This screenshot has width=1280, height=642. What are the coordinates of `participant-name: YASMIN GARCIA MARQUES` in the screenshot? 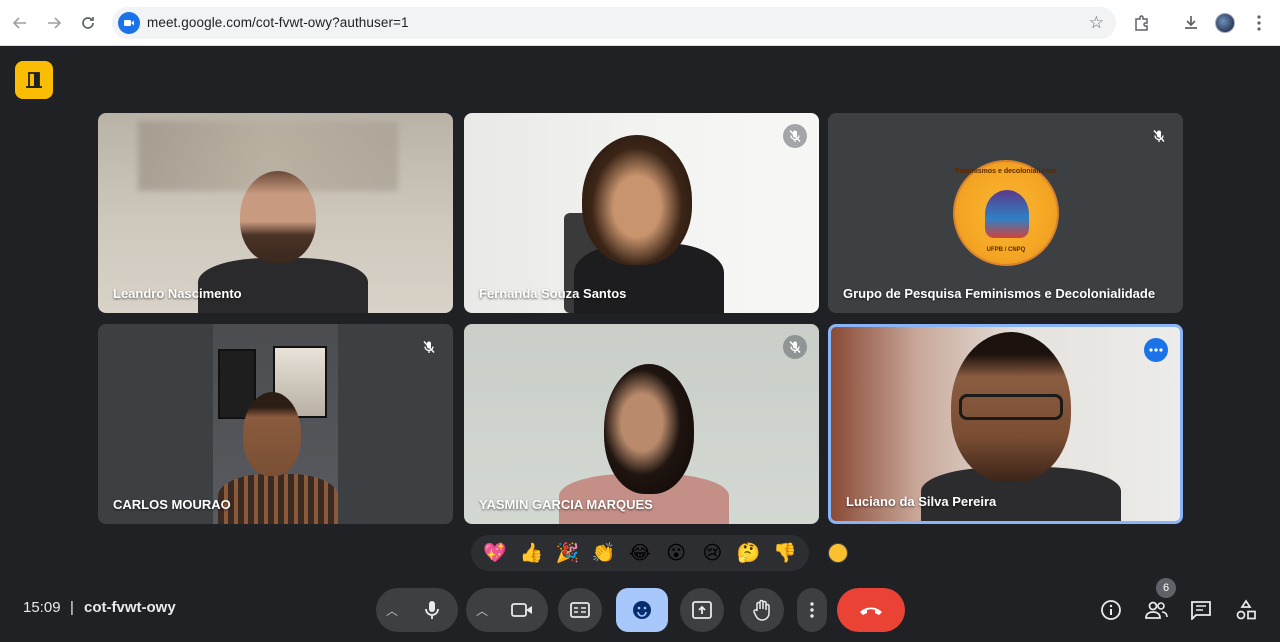 It's located at (566, 504).